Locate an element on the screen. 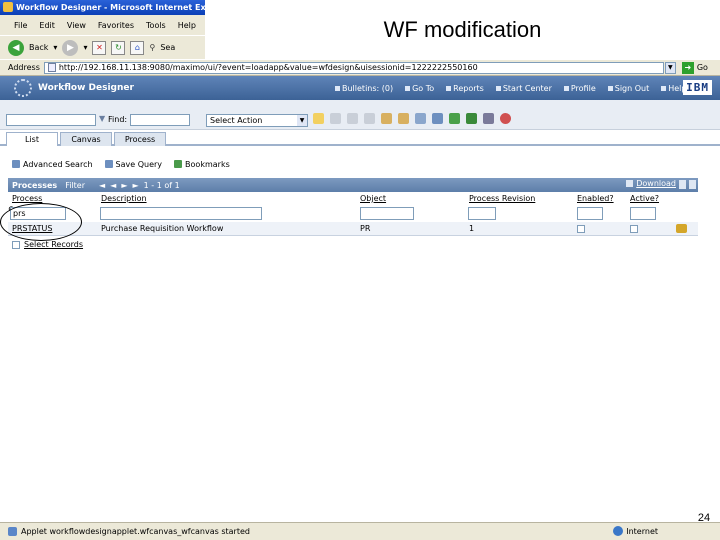 Image resolution: width=720 pixels, height=540 pixels. select-records: Select Records is located at coordinates (47, 244).